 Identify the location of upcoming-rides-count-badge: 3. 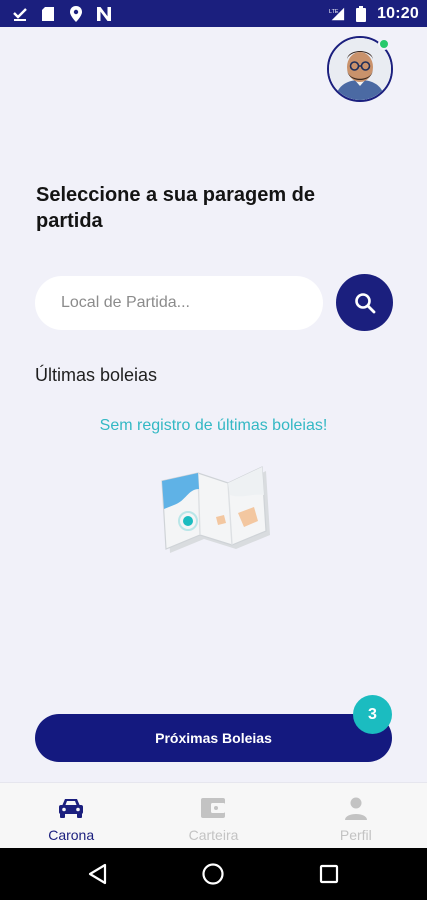
(372, 714).